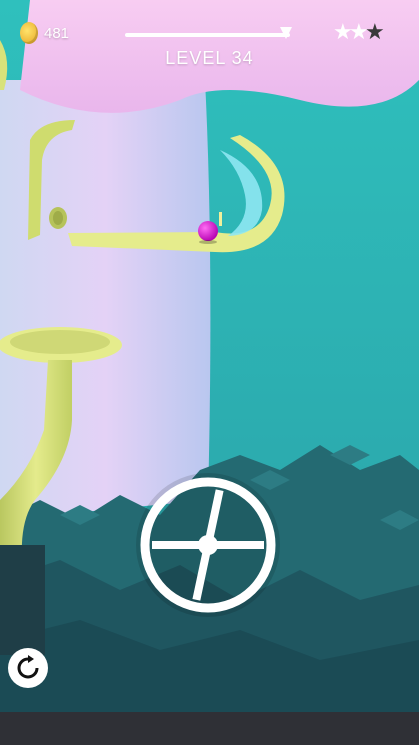 The width and height of the screenshot is (419, 745). Describe the element at coordinates (29, 33) in the screenshot. I see `coin-icon` at that location.